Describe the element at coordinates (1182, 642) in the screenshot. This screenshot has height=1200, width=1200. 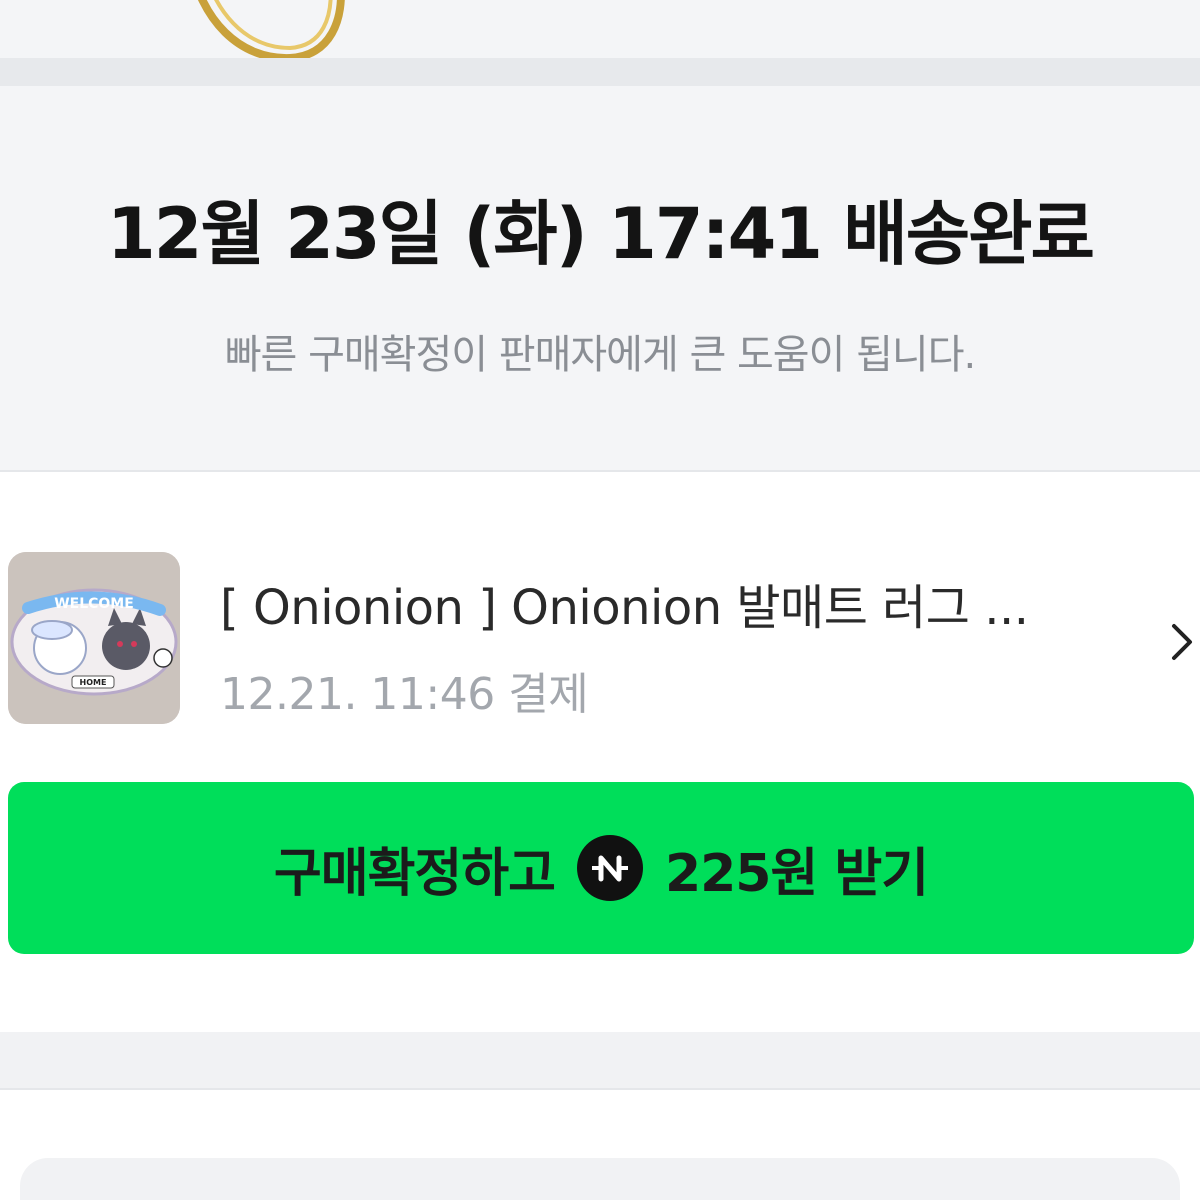
I see `chevron-right-icon` at that location.